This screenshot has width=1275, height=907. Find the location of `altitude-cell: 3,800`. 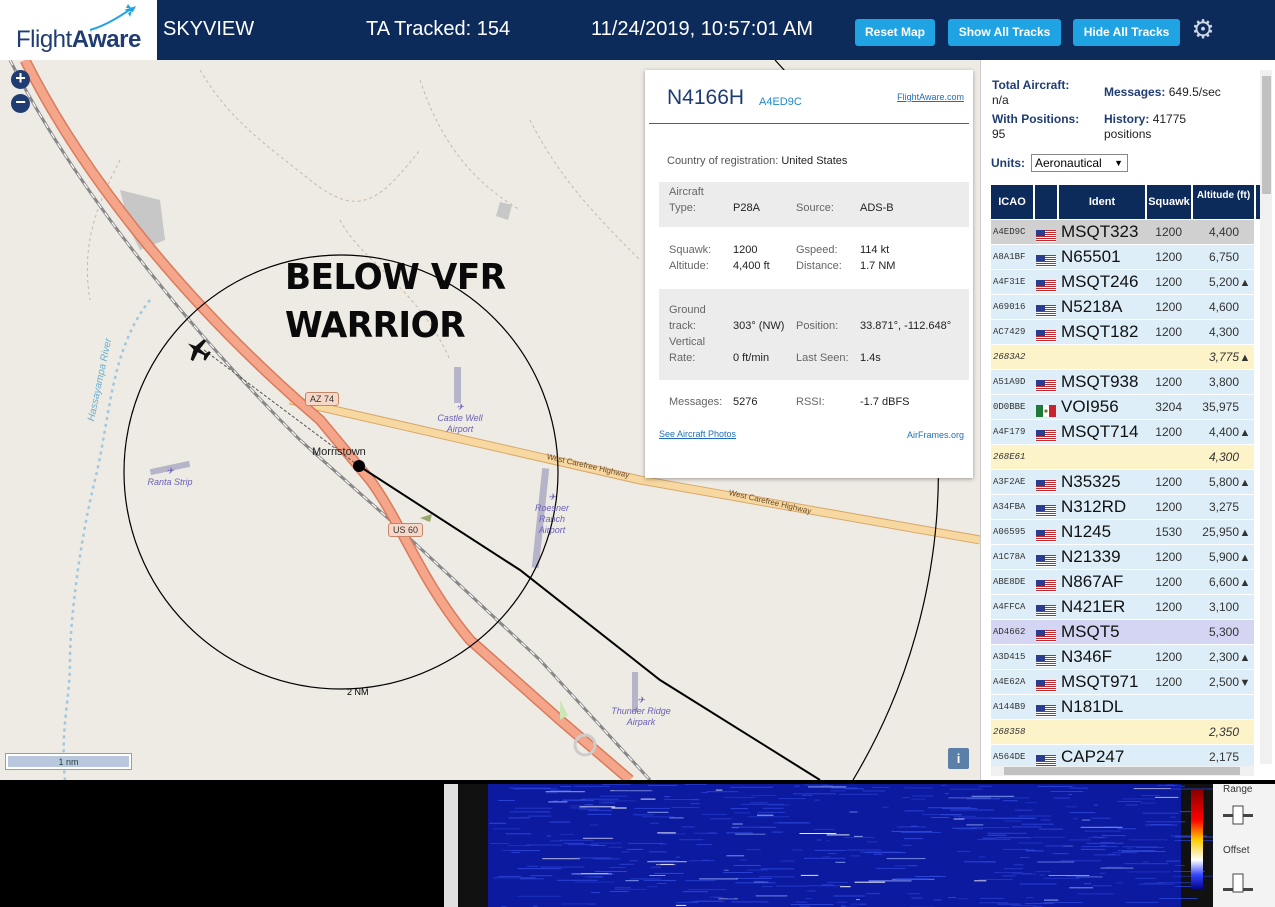

altitude-cell: 3,800 is located at coordinates (1220, 382).